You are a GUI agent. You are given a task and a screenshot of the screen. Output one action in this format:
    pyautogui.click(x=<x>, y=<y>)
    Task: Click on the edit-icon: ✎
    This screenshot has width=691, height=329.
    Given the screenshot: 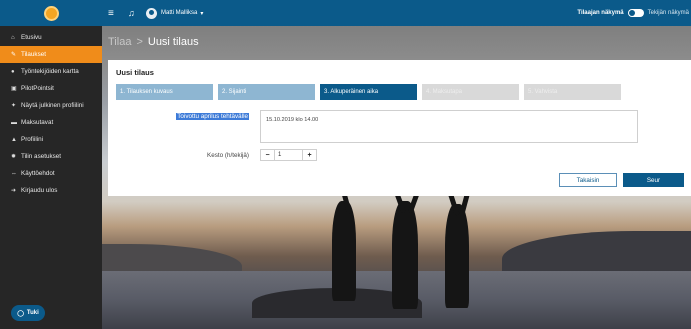 What is the action you would take?
    pyautogui.click(x=14, y=55)
    